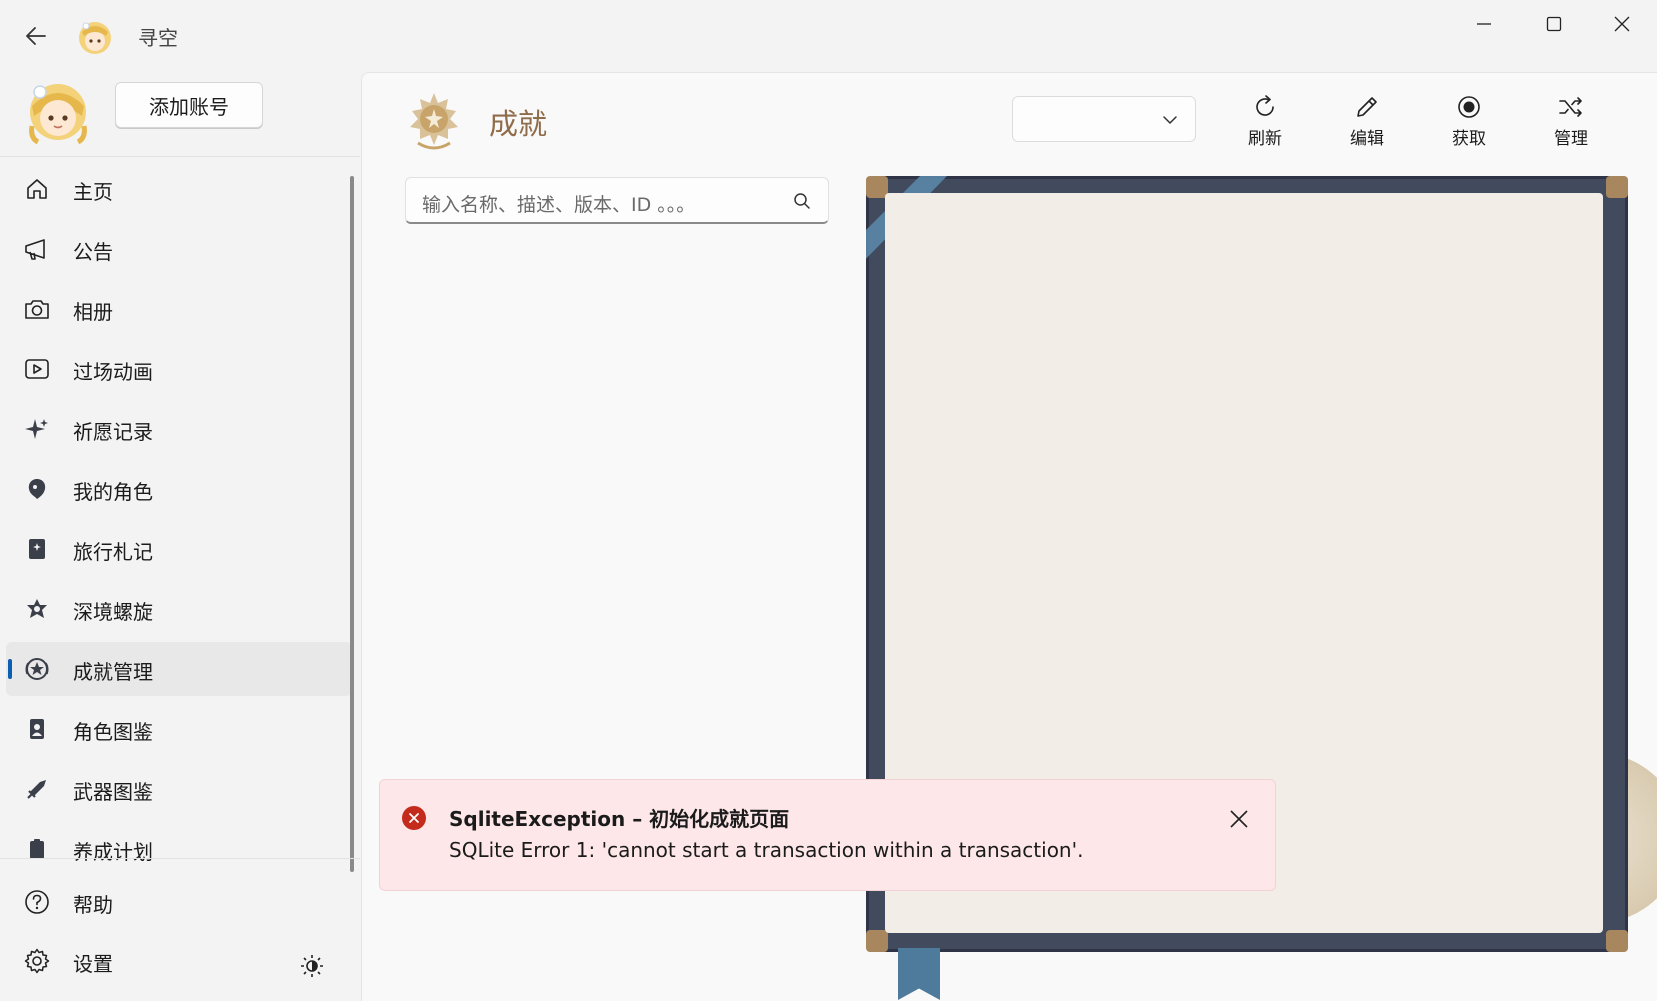 This screenshot has height=1001, width=1657. I want to click on refresh-button: 刷新, so click(1265, 123).